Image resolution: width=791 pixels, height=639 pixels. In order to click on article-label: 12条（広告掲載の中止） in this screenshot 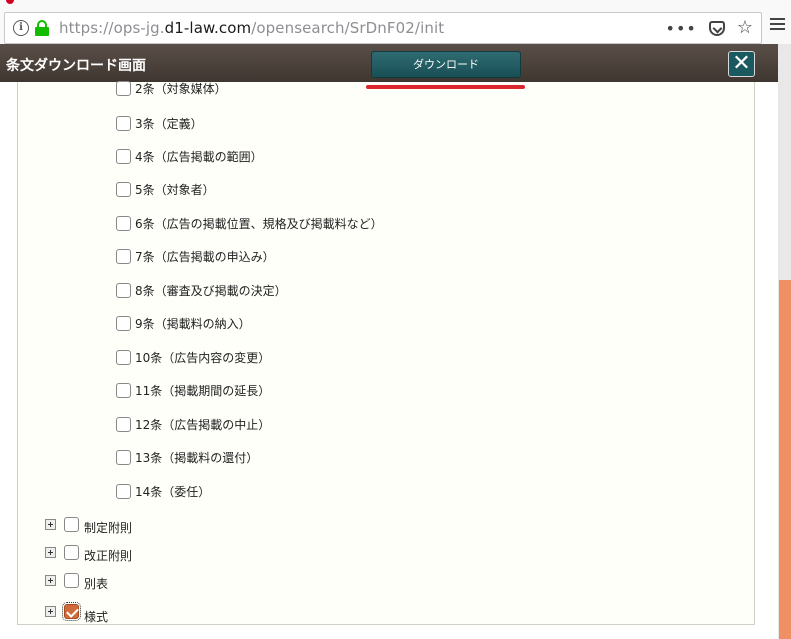, I will do `click(203, 425)`.